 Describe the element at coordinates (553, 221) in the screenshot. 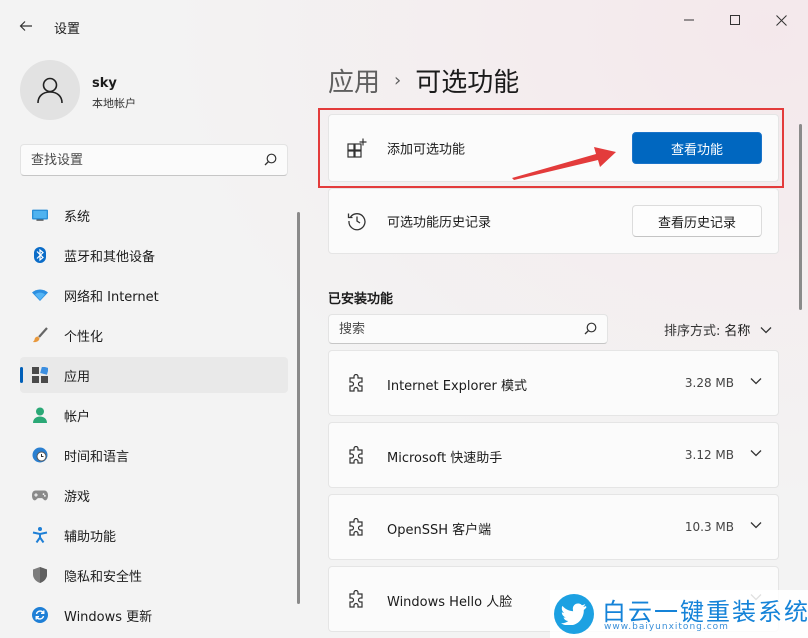

I see `history-card: 可选功能历史记录 查看历史记录` at that location.